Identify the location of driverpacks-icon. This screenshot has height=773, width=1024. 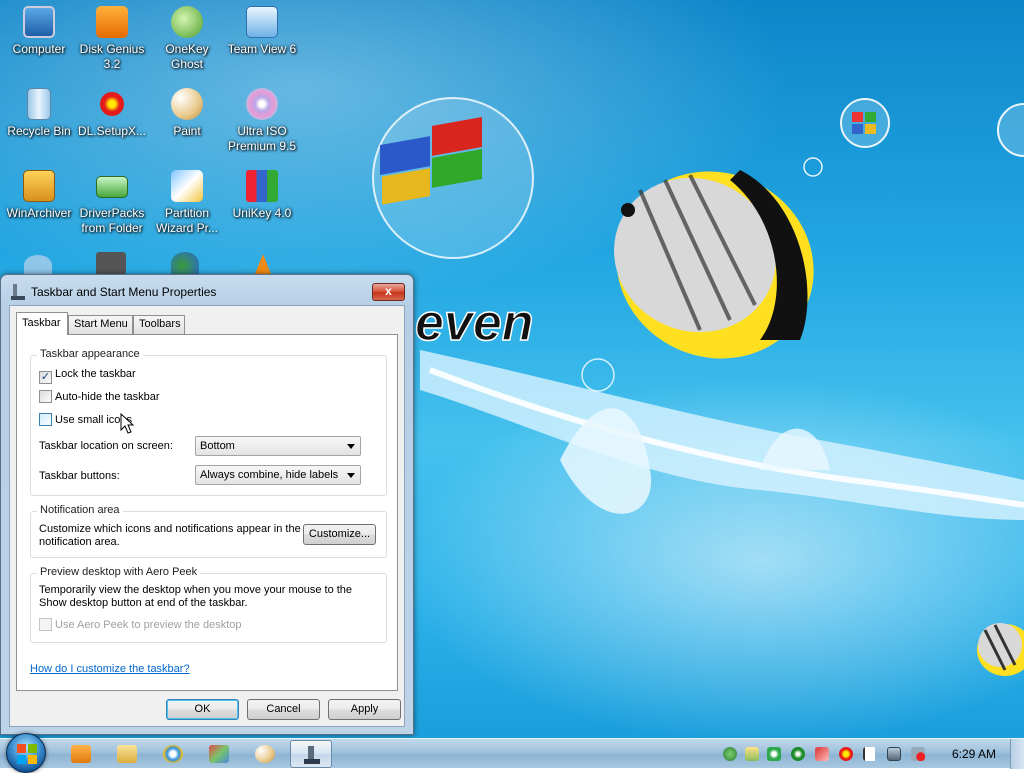
(112, 187).